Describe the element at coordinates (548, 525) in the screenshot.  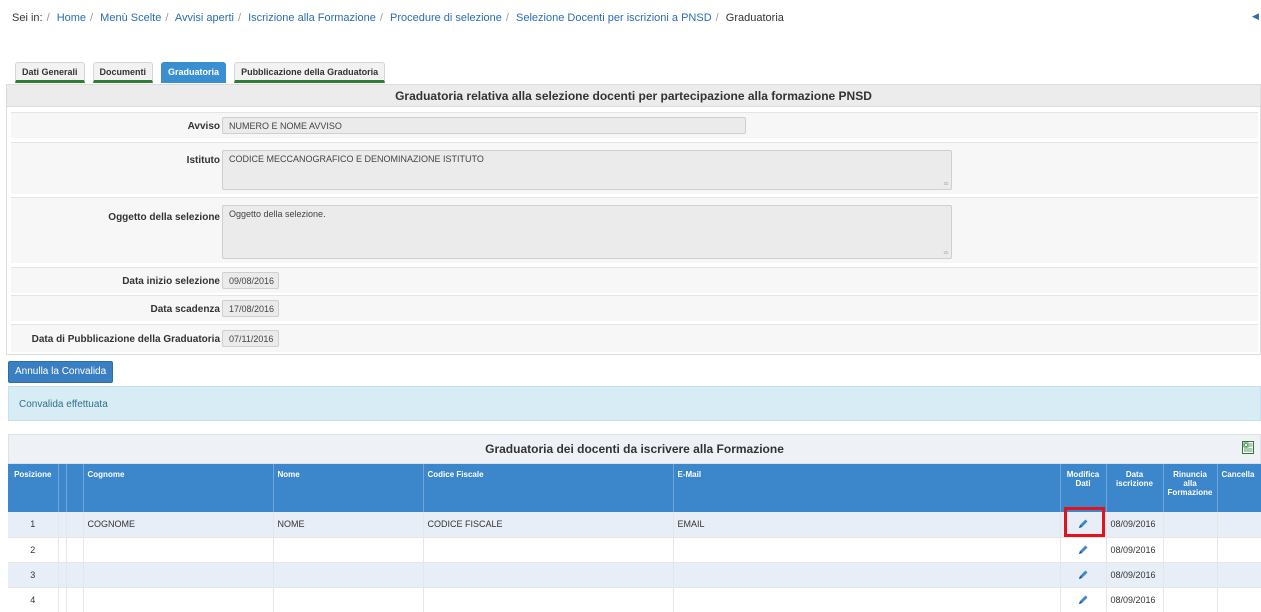
I see `row-codice-fiscale: CODICE FISCALE` at that location.